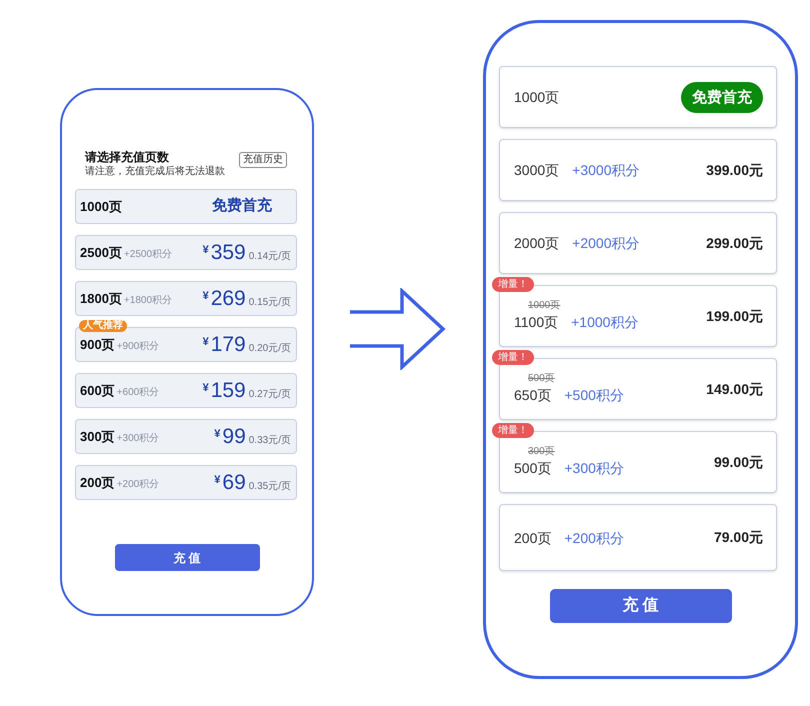  What do you see at coordinates (269, 395) in the screenshot?
I see `unit-price: 0.27元/页` at bounding box center [269, 395].